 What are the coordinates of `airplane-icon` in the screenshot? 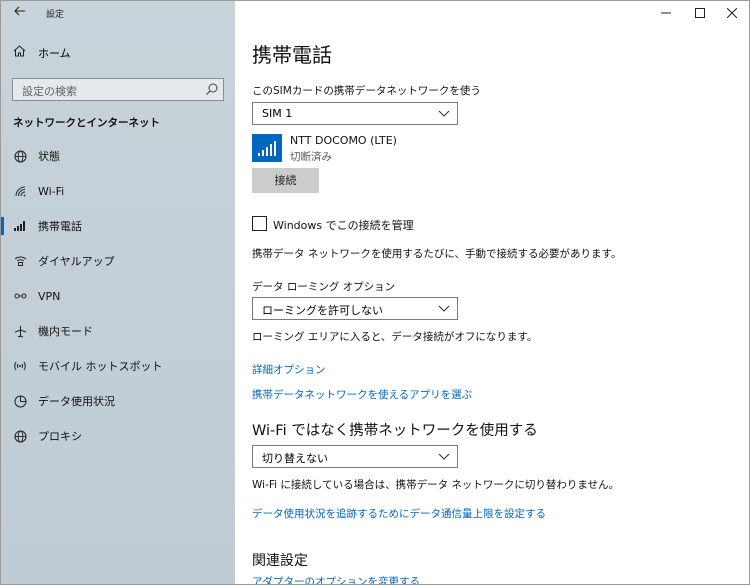 It's located at (20, 331).